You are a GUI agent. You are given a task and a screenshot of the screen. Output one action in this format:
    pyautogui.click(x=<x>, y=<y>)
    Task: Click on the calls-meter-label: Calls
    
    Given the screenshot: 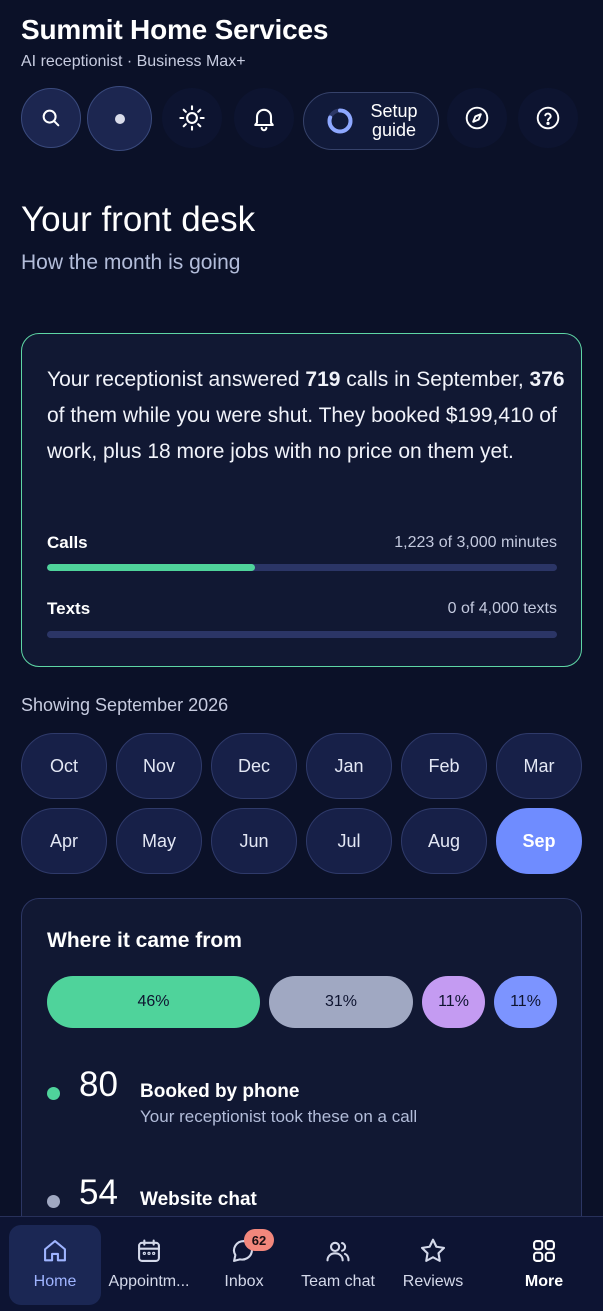 What is the action you would take?
    pyautogui.click(x=67, y=542)
    